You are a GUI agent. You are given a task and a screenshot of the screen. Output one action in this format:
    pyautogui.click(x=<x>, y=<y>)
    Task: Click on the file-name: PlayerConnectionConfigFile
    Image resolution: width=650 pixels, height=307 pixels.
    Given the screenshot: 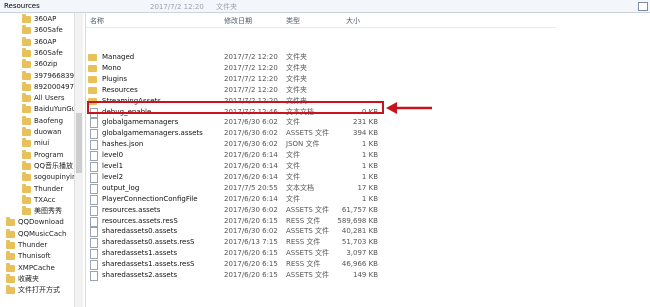 What is the action you would take?
    pyautogui.click(x=150, y=198)
    